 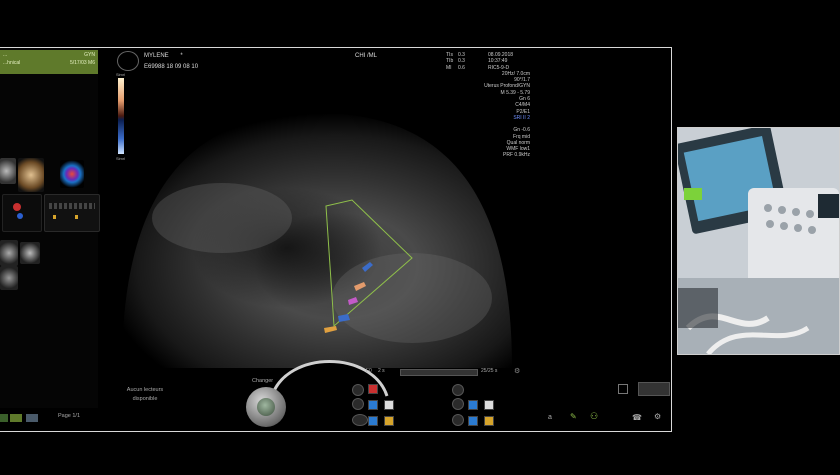 What do you see at coordinates (654, 389) in the screenshot?
I see `chart-icon` at bounding box center [654, 389].